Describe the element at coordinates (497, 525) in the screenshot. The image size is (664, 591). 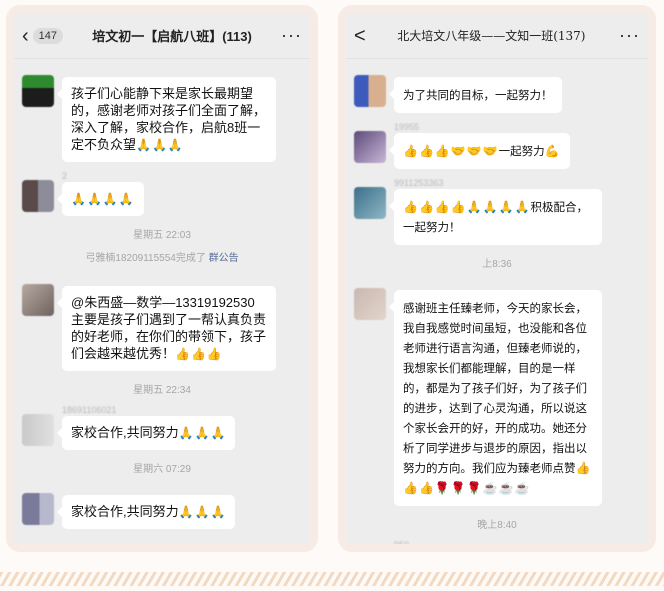
I see `time-stamp: 晚上8:40` at that location.